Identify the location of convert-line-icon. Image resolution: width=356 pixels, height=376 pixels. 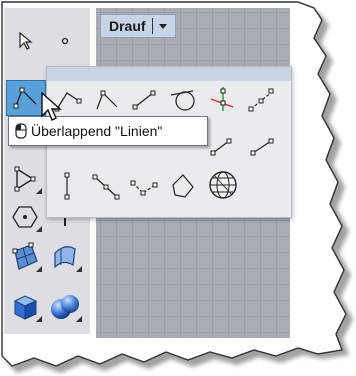
(262, 147).